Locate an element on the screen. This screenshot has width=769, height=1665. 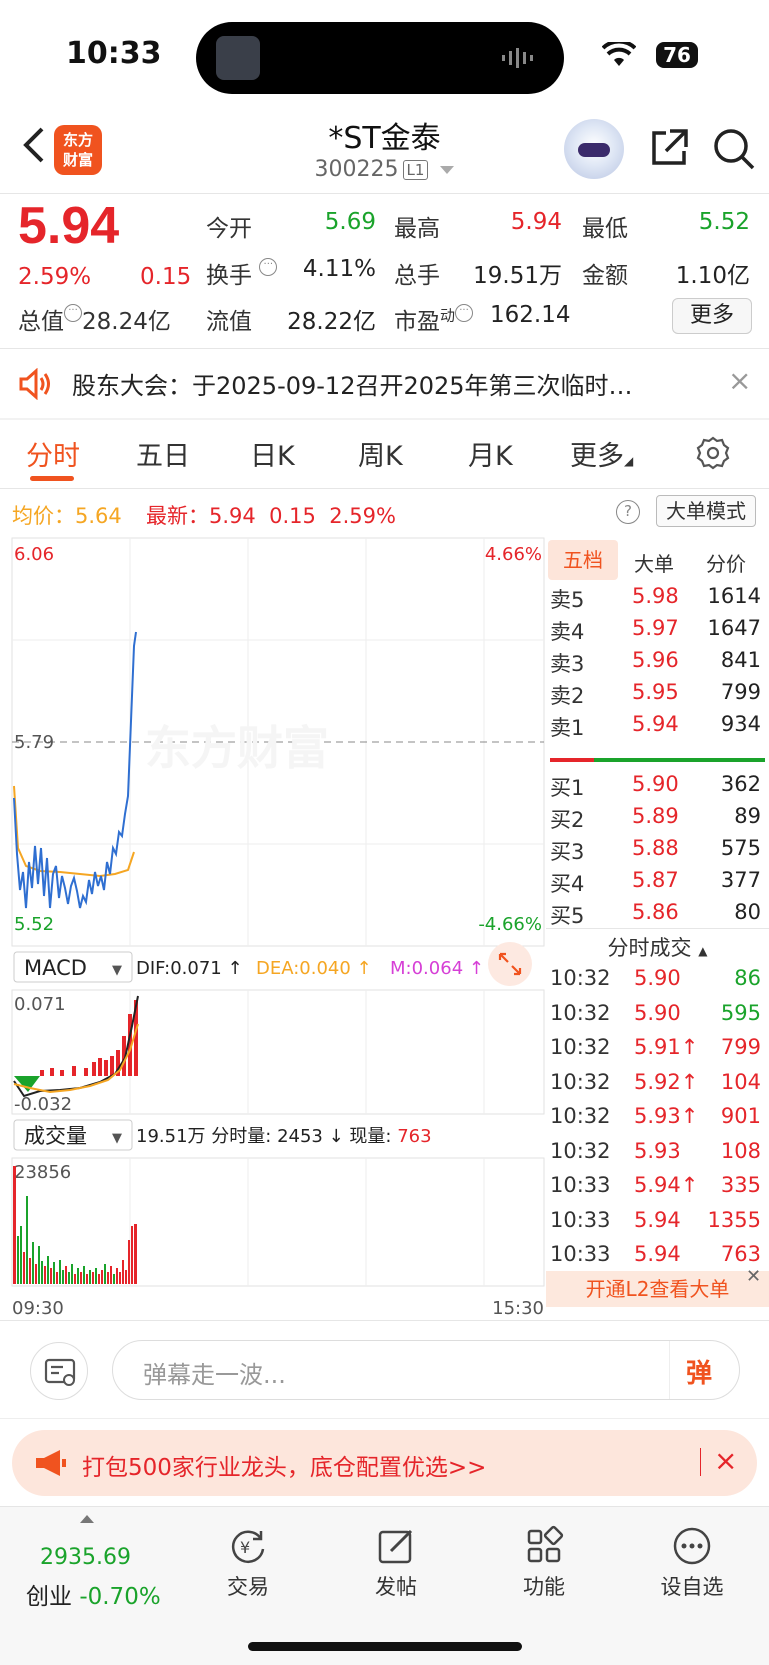
ask-volume: 1614 is located at coordinates (734, 596).